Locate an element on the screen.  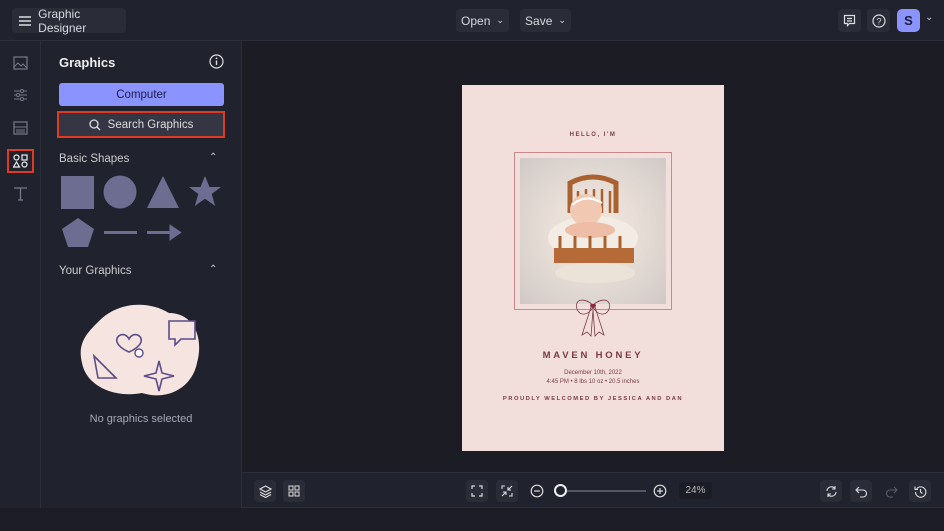
birth-details: 4:45 PM • 8 lbs 10 oz • 20.5 inches is located at coordinates (593, 382).